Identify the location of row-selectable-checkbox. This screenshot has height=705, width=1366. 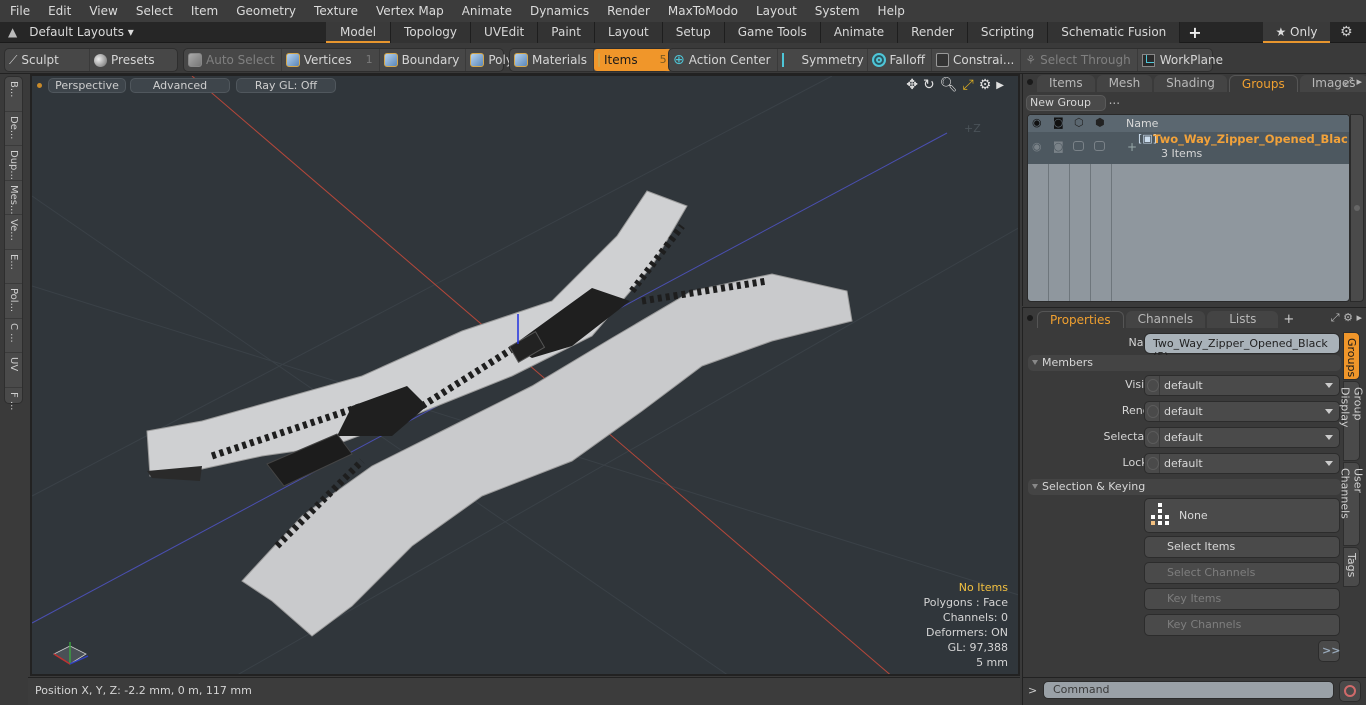
(1078, 146).